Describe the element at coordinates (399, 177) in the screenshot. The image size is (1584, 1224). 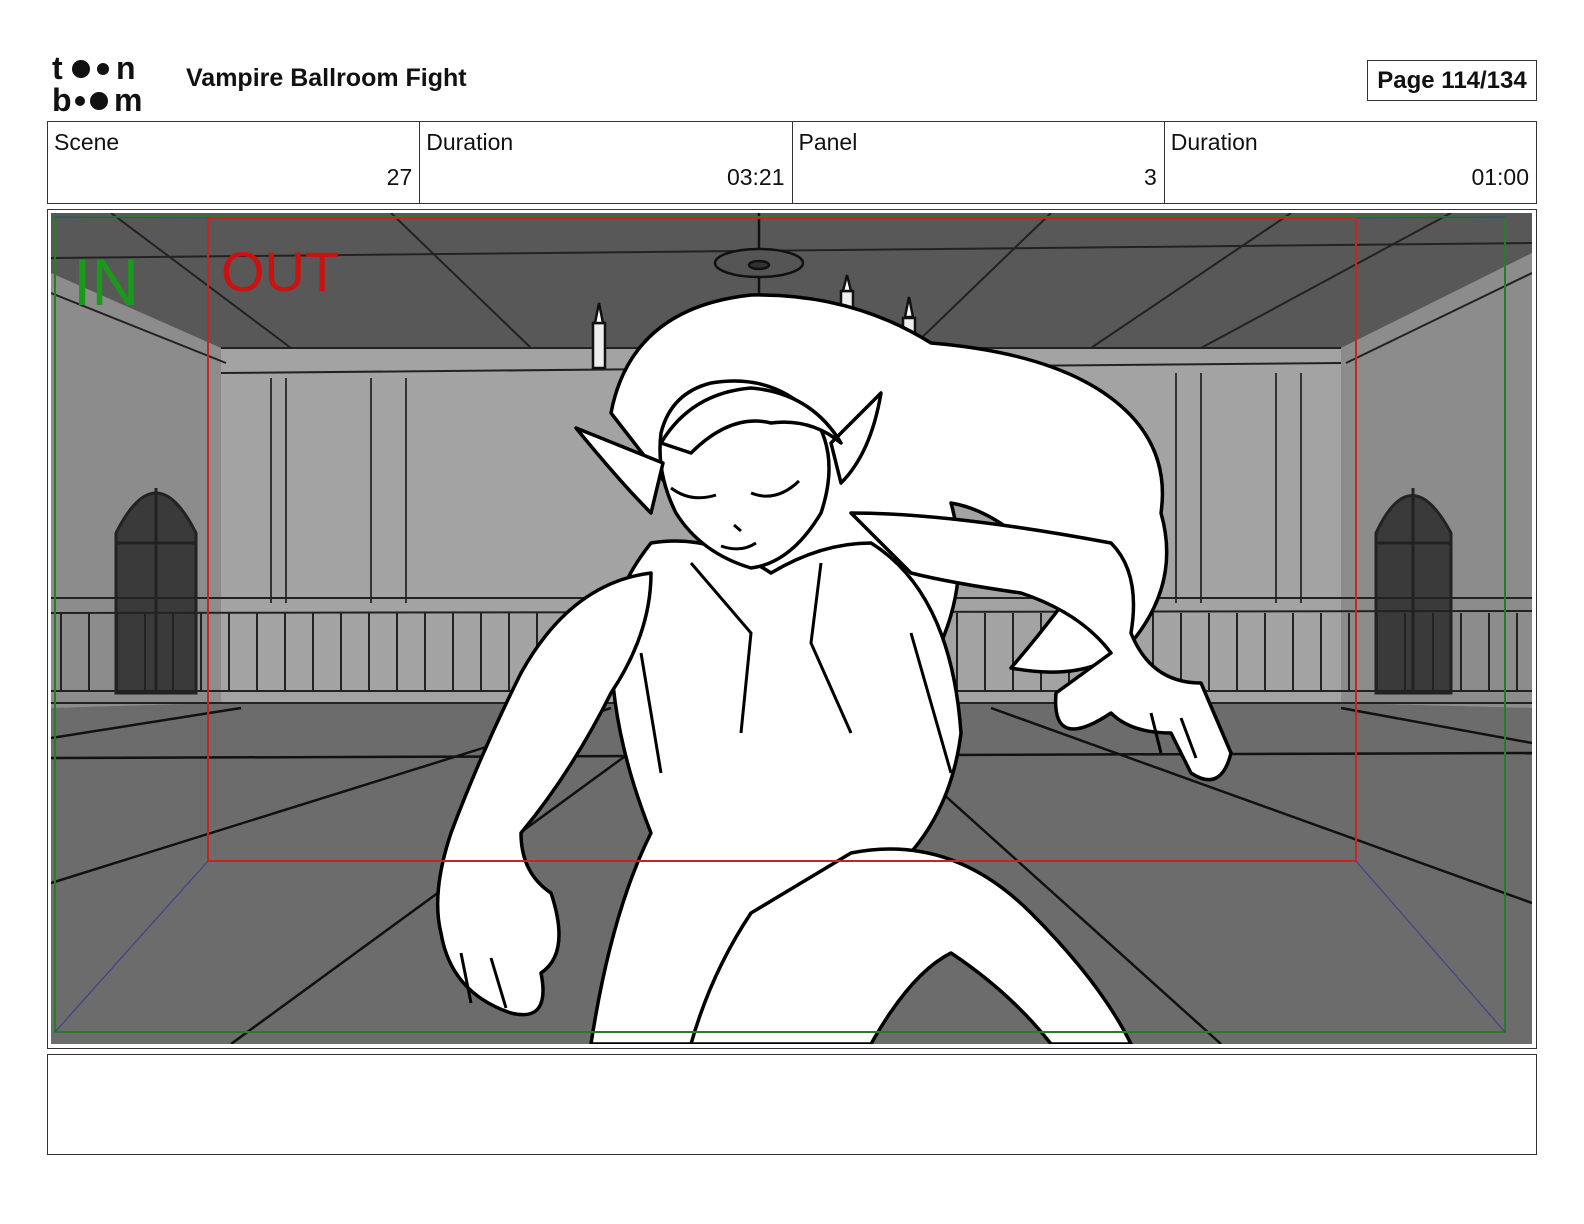
I see `scene-value: 27` at that location.